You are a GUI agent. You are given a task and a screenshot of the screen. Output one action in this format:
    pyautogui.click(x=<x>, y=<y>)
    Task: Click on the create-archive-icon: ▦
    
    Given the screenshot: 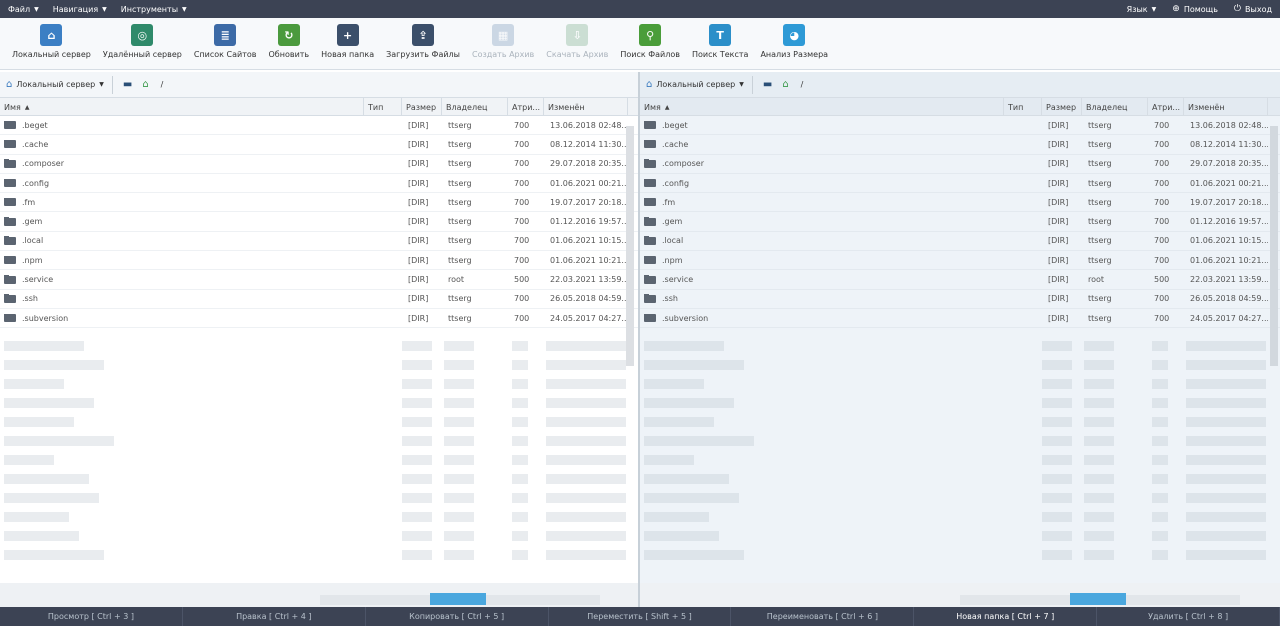 What is the action you would take?
    pyautogui.click(x=503, y=35)
    